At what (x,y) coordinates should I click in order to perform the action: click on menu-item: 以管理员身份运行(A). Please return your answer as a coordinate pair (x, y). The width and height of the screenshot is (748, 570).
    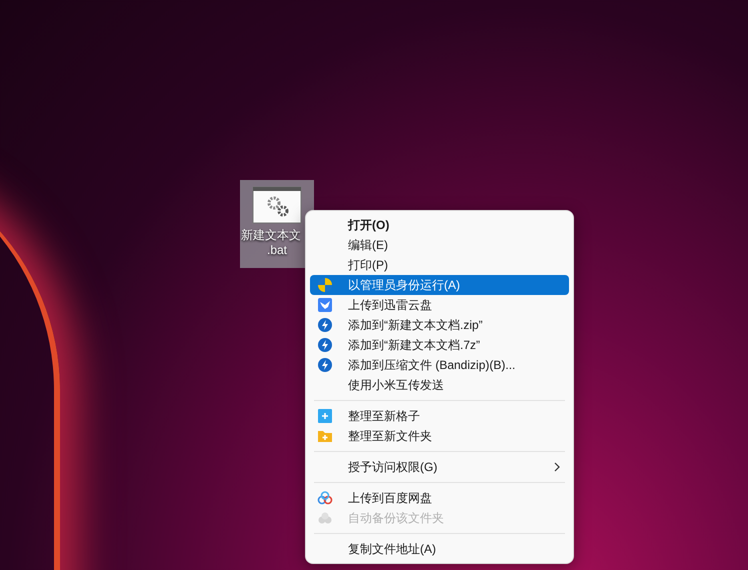
    Looking at the image, I should click on (439, 285).